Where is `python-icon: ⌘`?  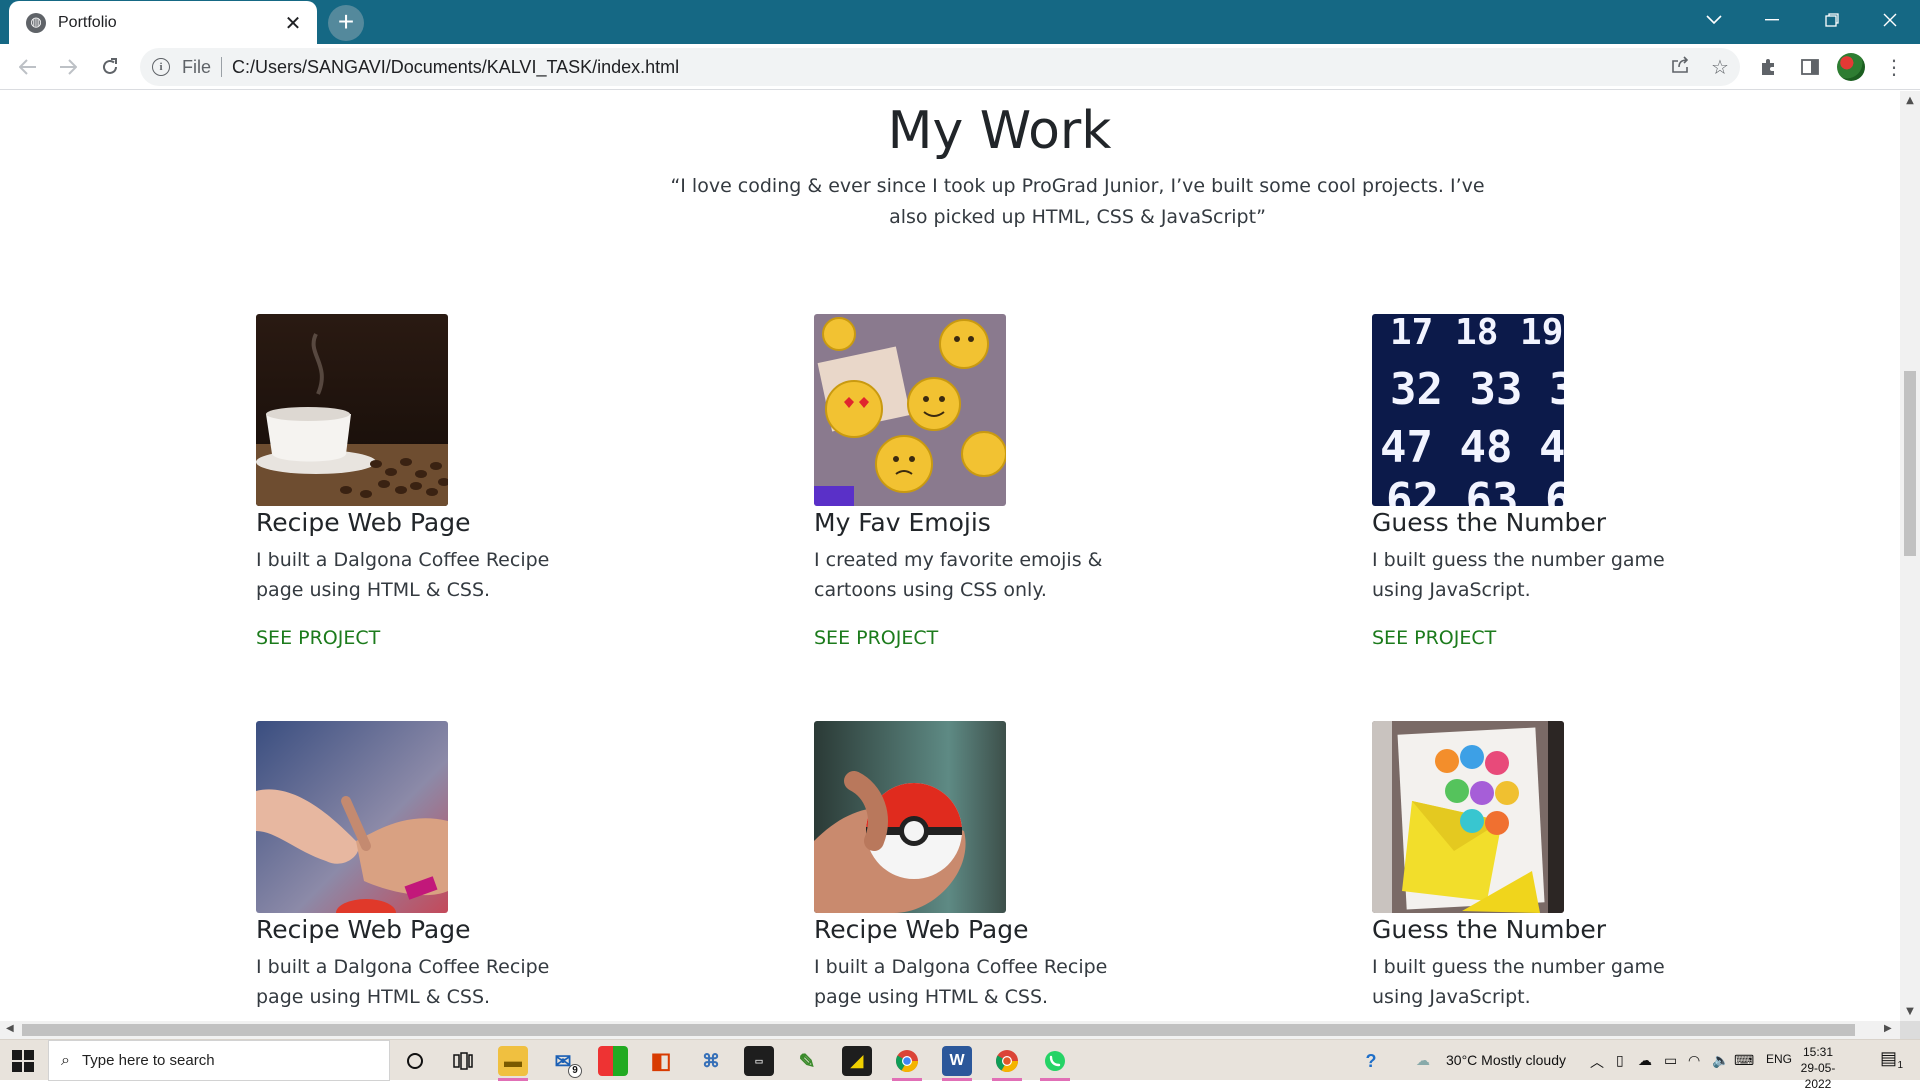
python-icon: ⌘ is located at coordinates (711, 1061).